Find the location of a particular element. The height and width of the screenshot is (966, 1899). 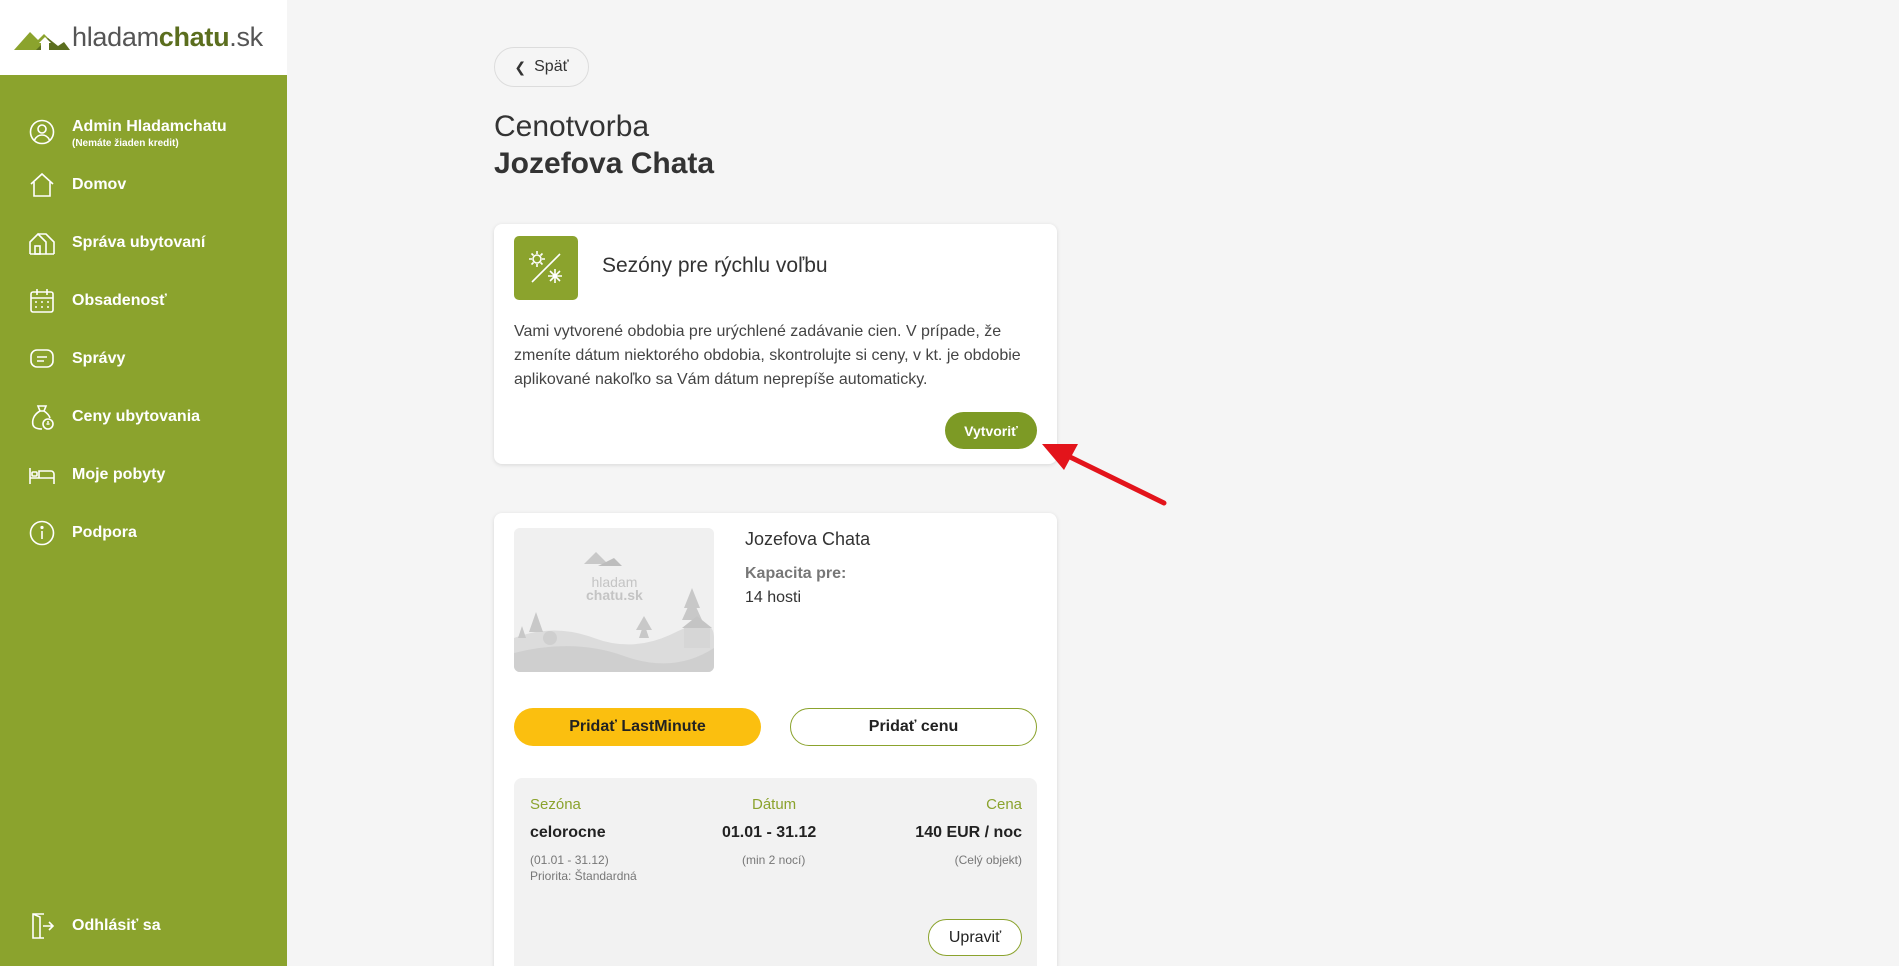

logout-button: Odhlásiť sa is located at coordinates (143, 926).